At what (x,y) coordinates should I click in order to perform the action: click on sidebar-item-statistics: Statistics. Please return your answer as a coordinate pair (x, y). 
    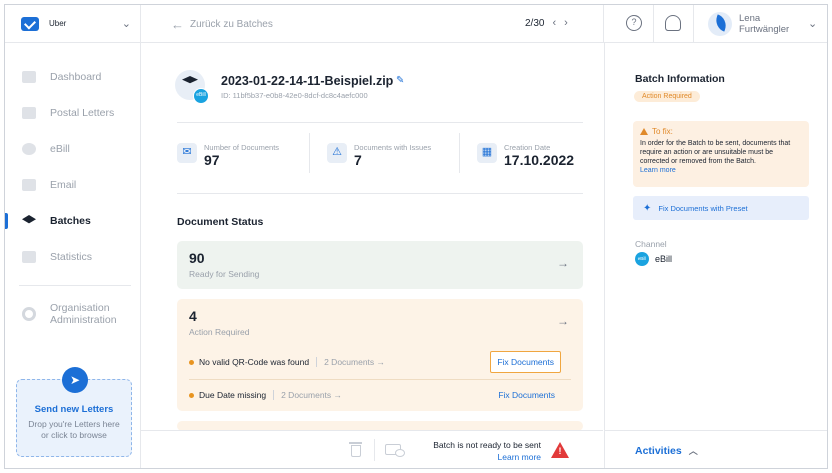
    Looking at the image, I should click on (73, 257).